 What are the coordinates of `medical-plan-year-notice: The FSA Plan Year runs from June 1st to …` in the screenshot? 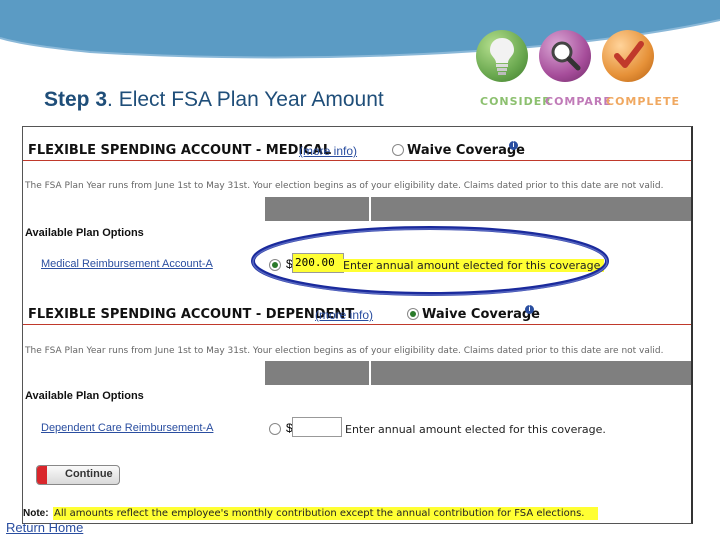 It's located at (344, 186).